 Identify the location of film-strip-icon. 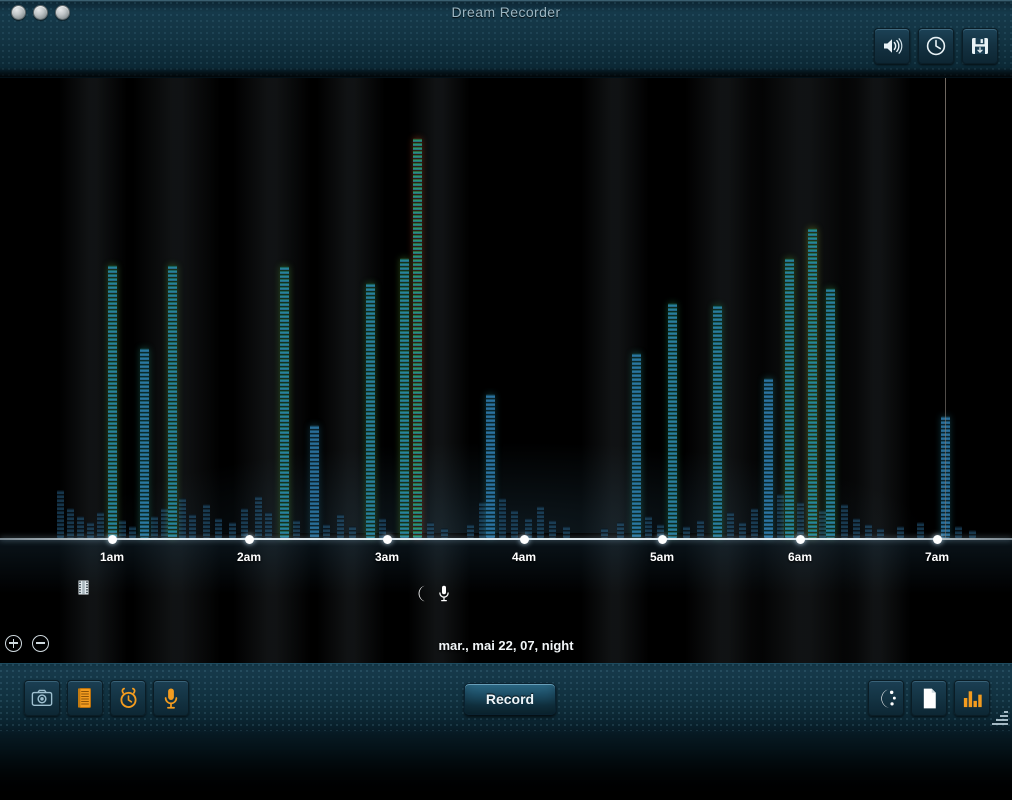
(83, 590).